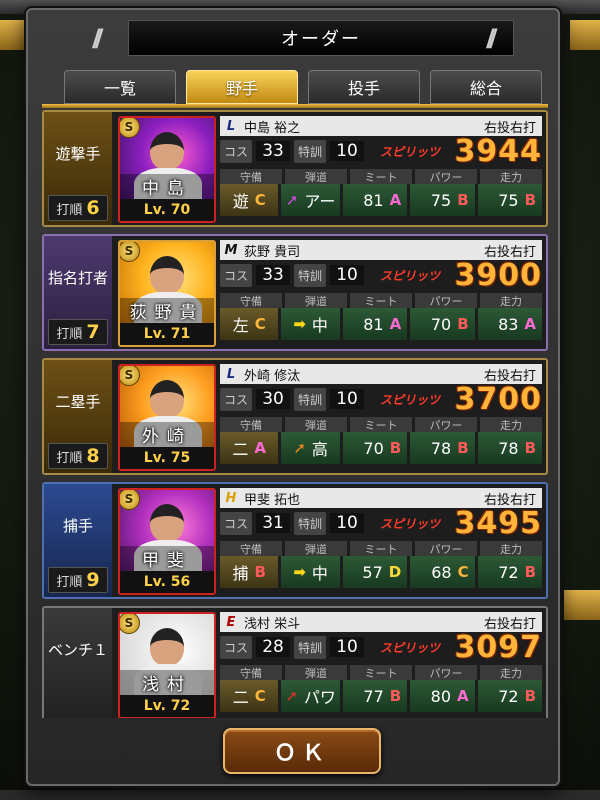 This screenshot has height=800, width=600. I want to click on cost-label: コス, so click(236, 523).